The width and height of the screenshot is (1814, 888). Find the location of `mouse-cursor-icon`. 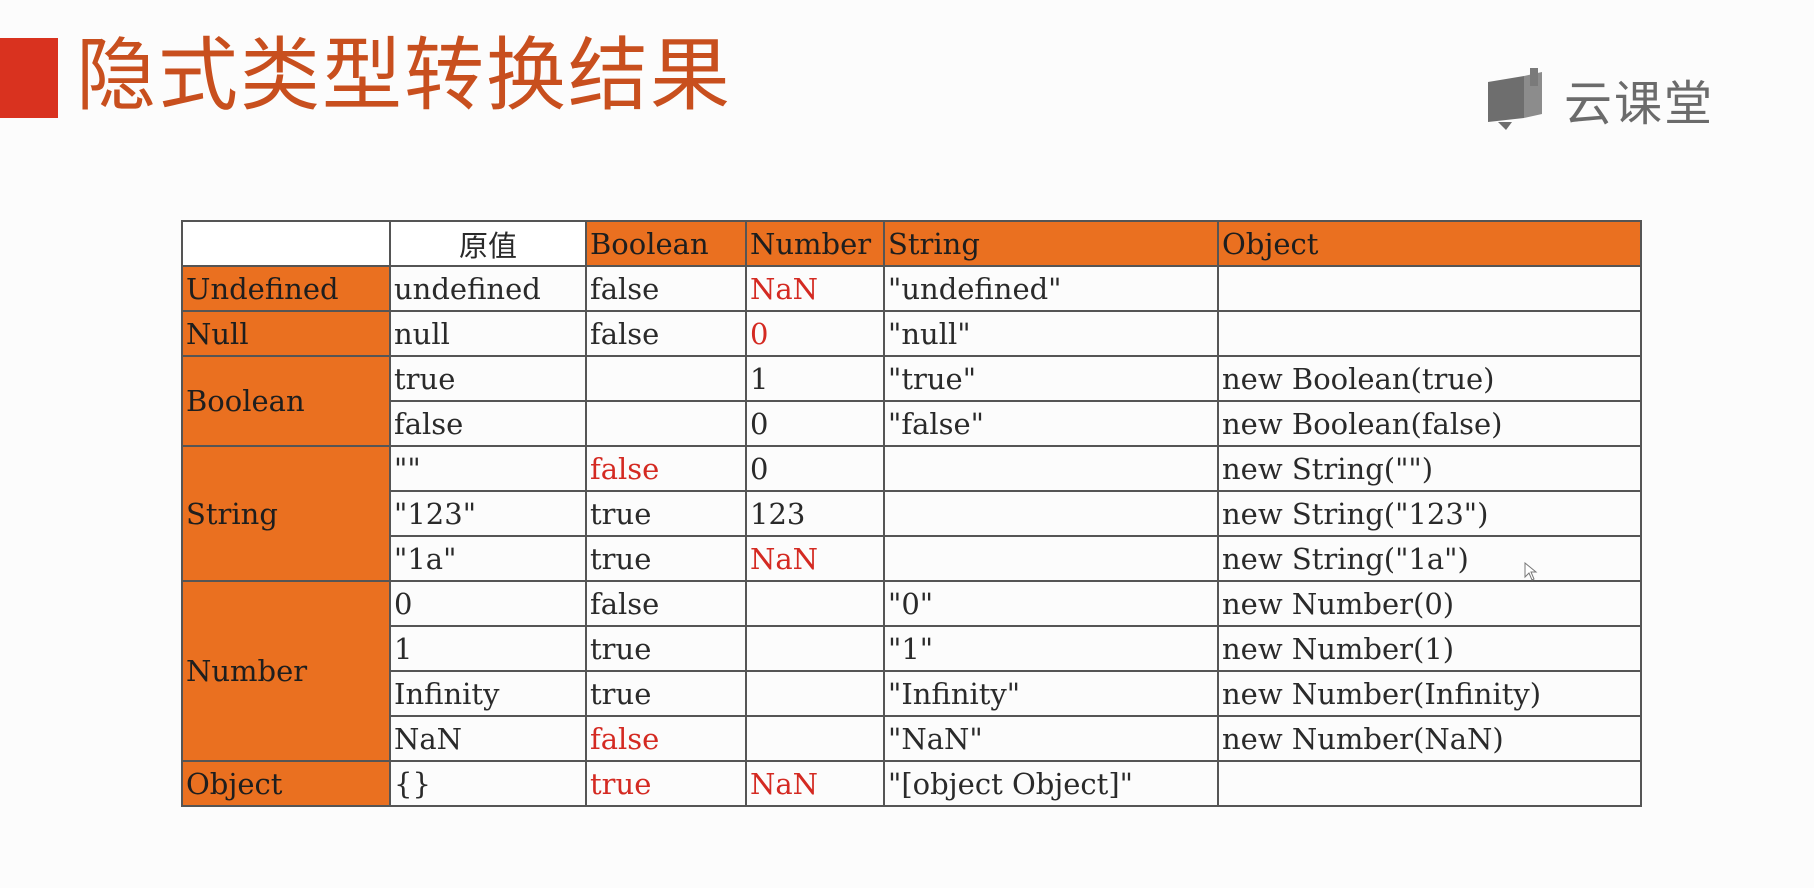

mouse-cursor-icon is located at coordinates (1531, 571).